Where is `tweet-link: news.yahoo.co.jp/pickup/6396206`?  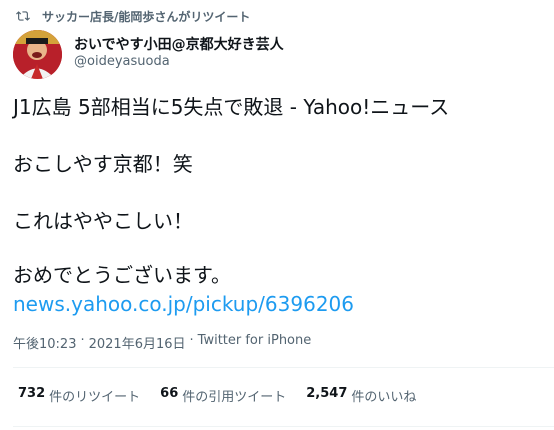 tweet-link: news.yahoo.co.jp/pickup/6396206 is located at coordinates (183, 304).